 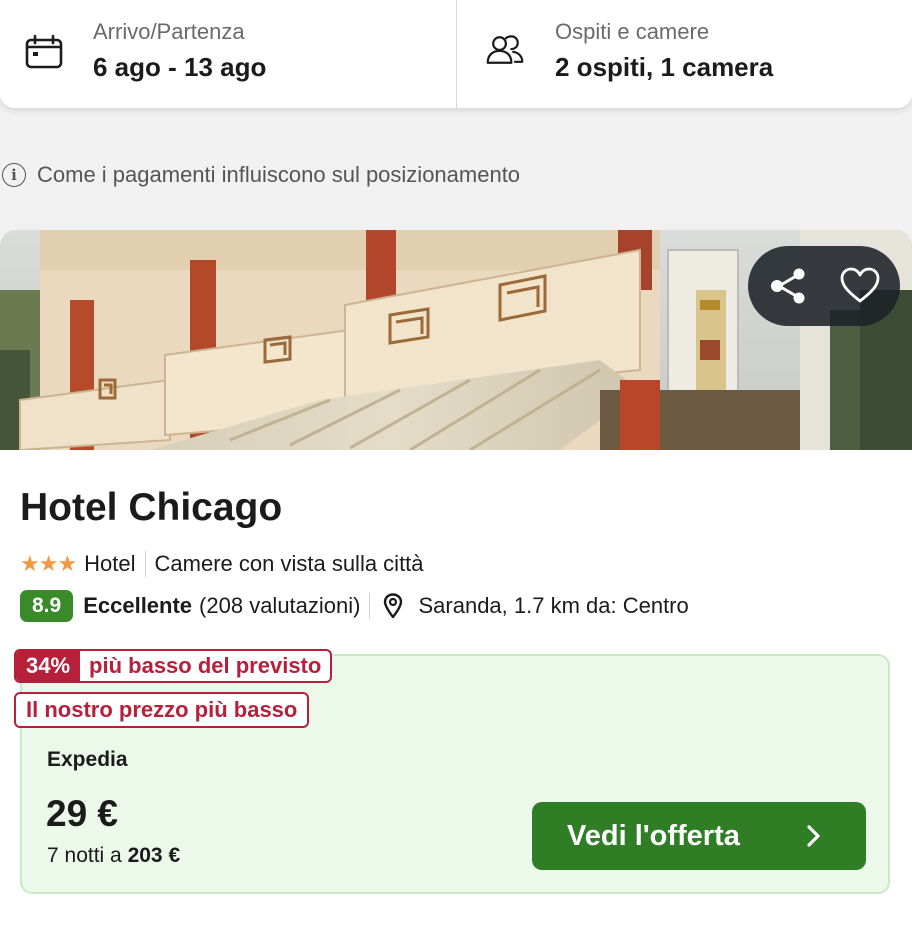 What do you see at coordinates (138, 605) in the screenshot?
I see `rating-word: Eccellente` at bounding box center [138, 605].